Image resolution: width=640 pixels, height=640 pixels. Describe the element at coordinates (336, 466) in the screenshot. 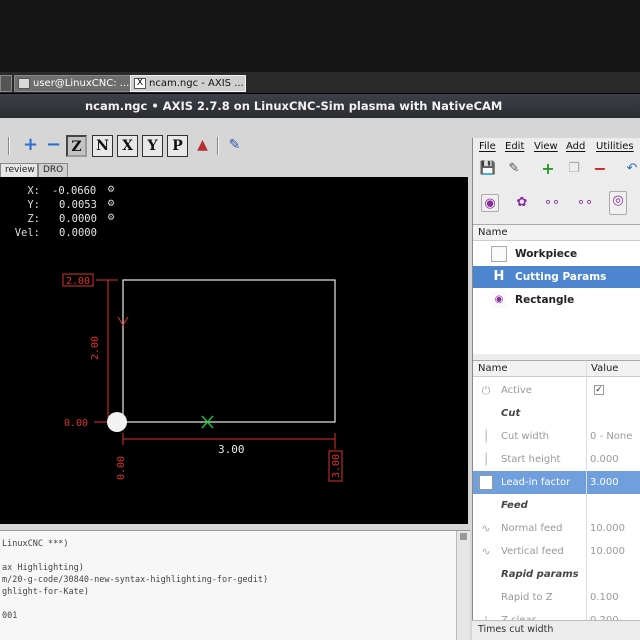

I see `dim-right-label: 3.00` at that location.